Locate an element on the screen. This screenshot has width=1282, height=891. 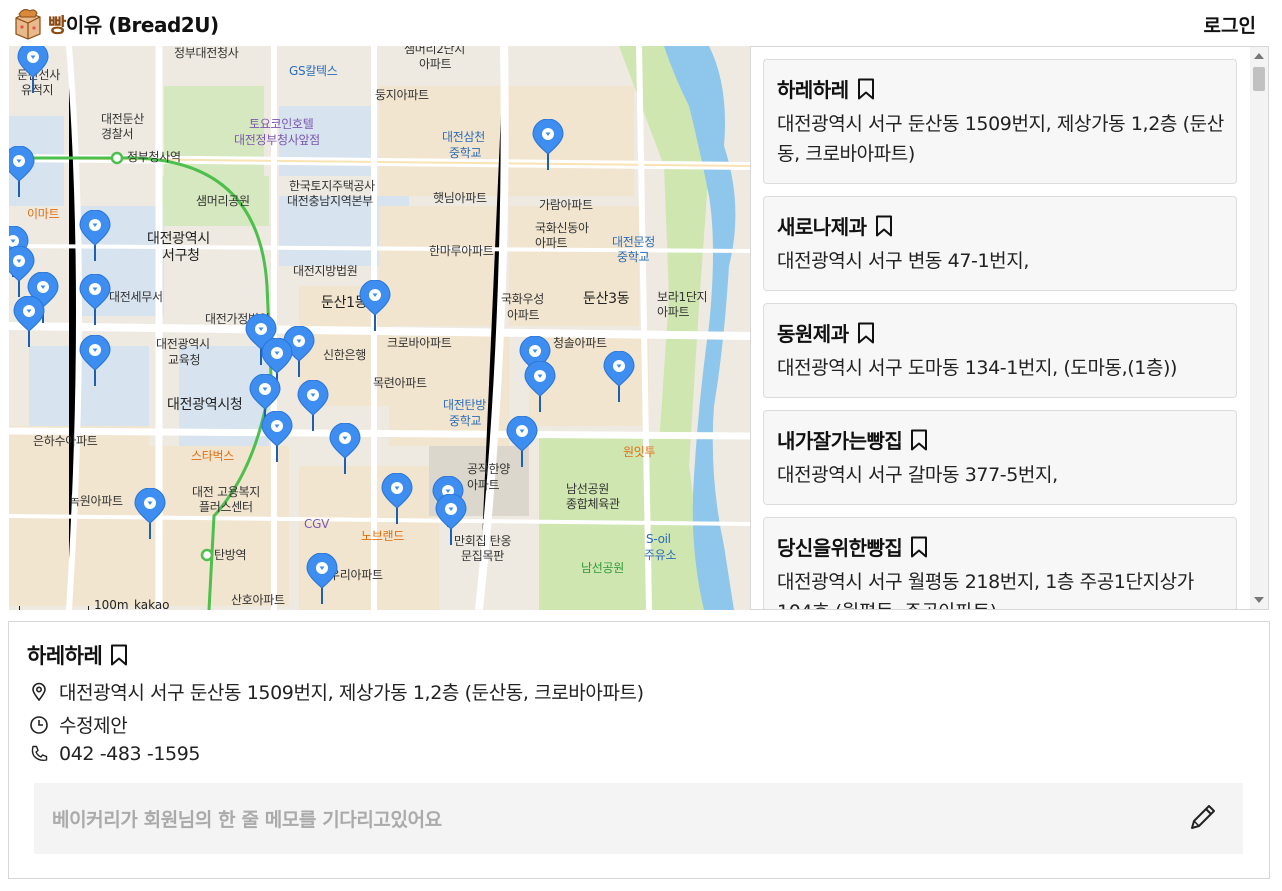
map-label: 둥지아파트 is located at coordinates (402, 95).